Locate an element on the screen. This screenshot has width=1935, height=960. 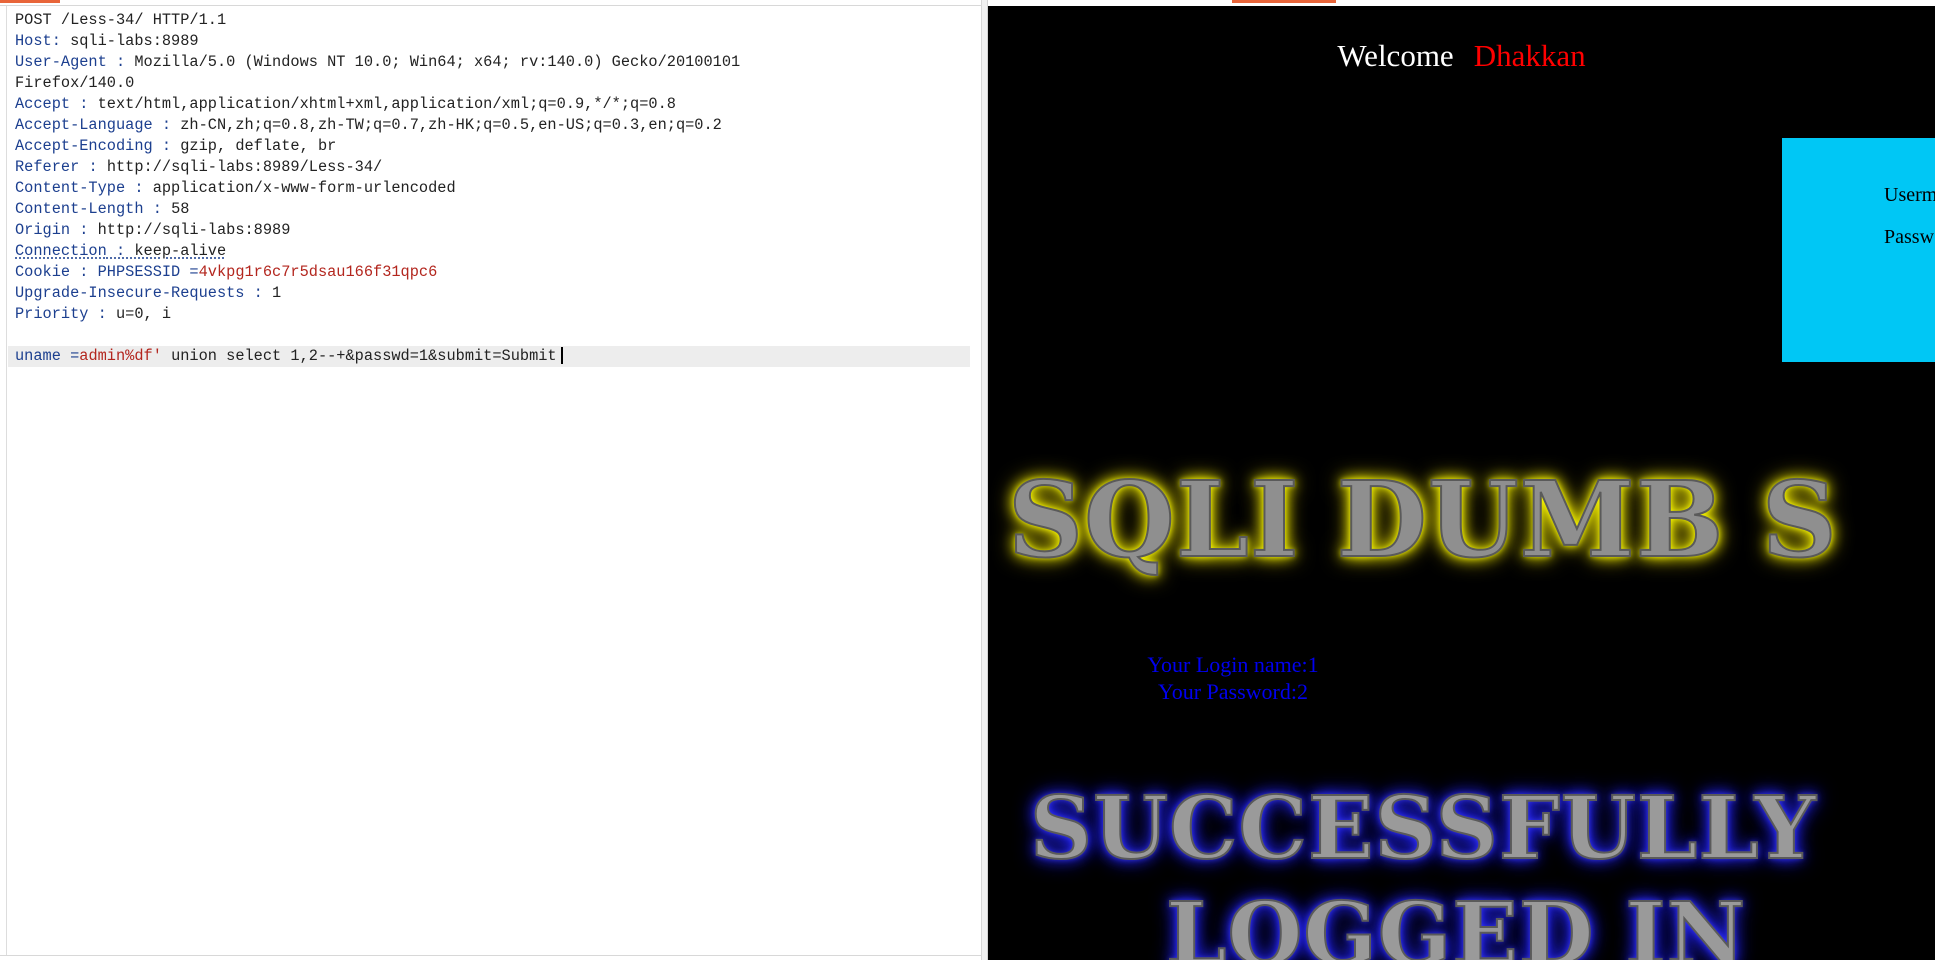
header-referer: Referer : http://sqli-labs:8989/Less-34/ is located at coordinates (490, 167).